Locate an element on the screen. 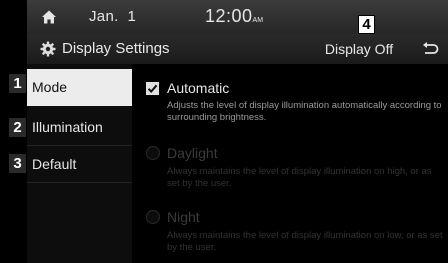 Image resolution: width=448 pixels, height=263 pixels. sidebar-item-illumination: Illumination is located at coordinates (79, 127).